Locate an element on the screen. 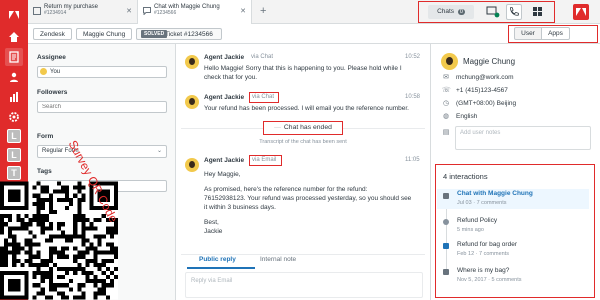 The image size is (600, 300). message-time: 10:52 is located at coordinates (413, 57).